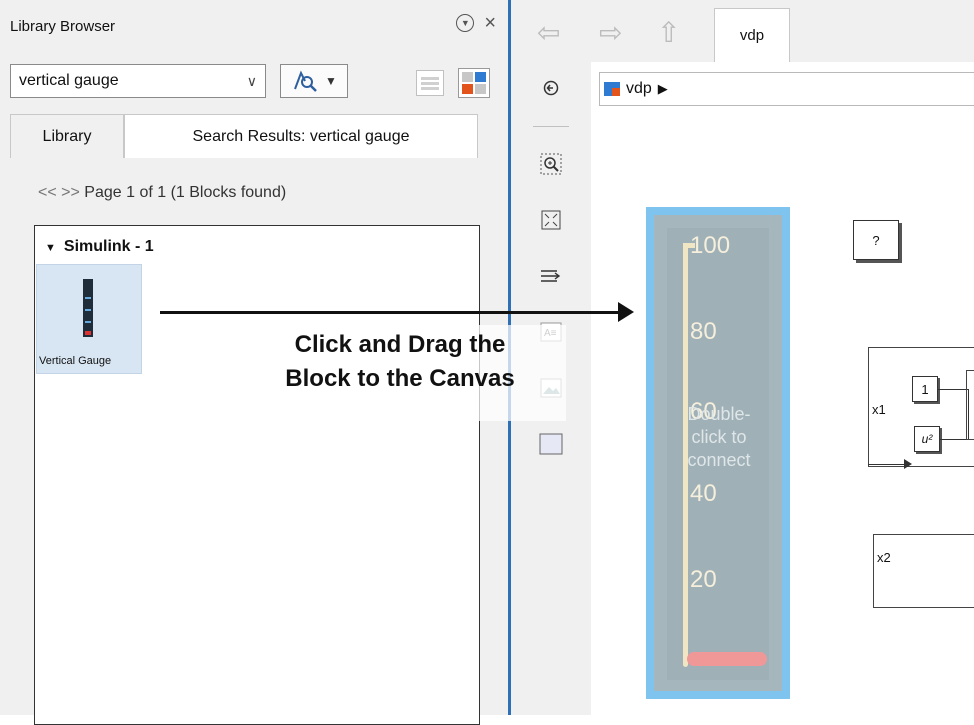  I want to click on close-icon: ×, so click(490, 23).